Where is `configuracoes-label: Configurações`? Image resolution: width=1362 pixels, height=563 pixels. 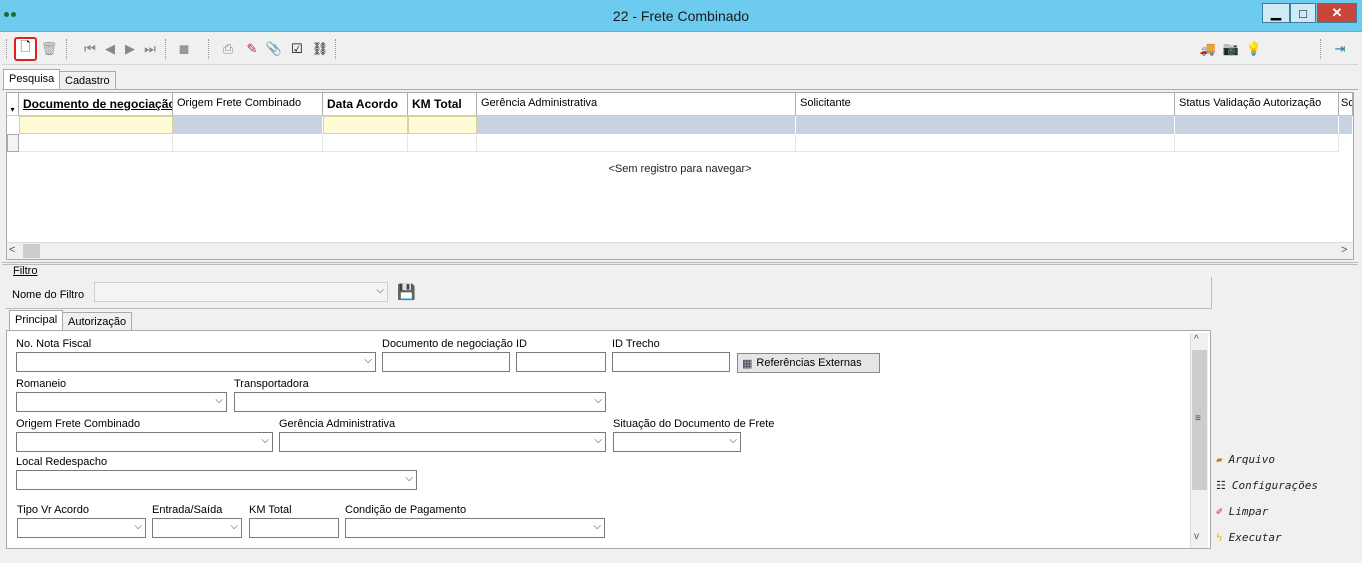
configuracoes-label: Configurações is located at coordinates (1274, 485).